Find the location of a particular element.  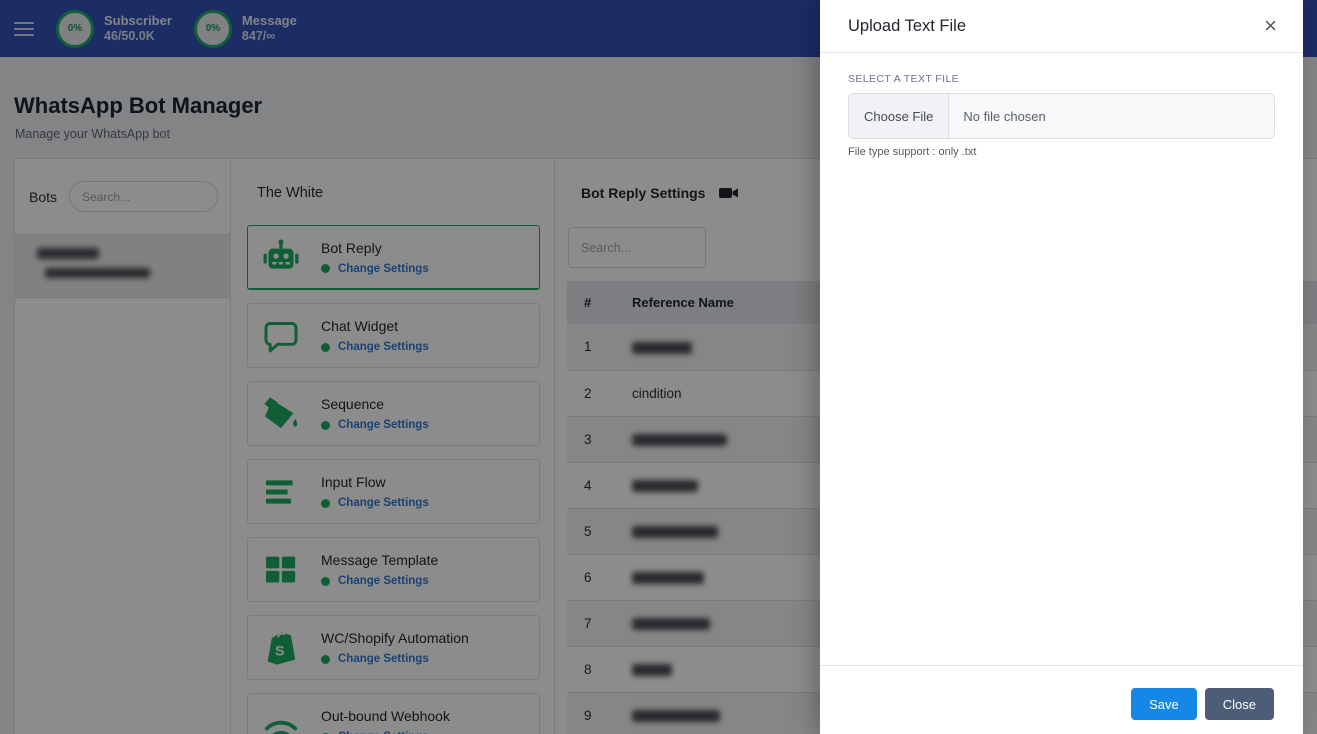

close-icon: × is located at coordinates (1270, 26).